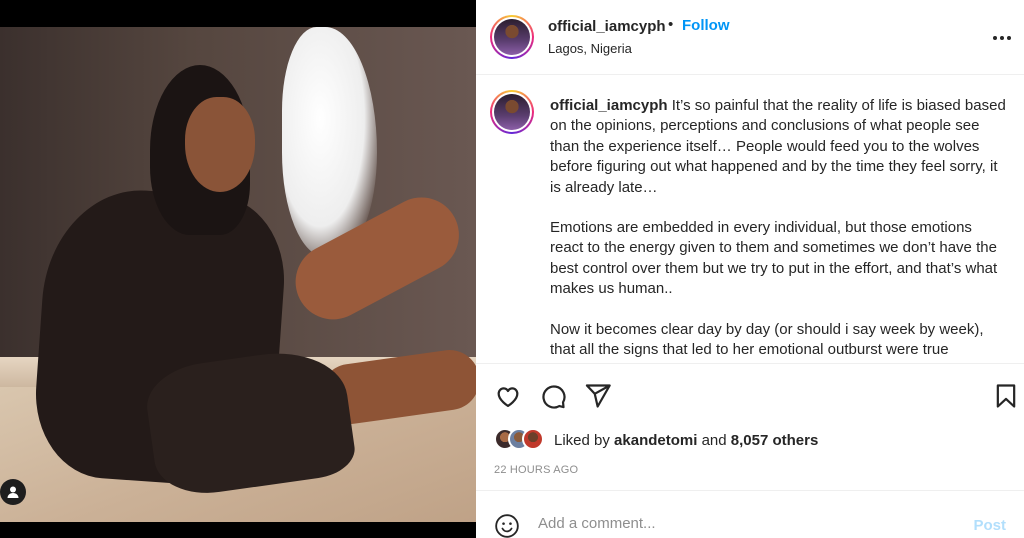  I want to click on follow-button: Follow, so click(706, 25).